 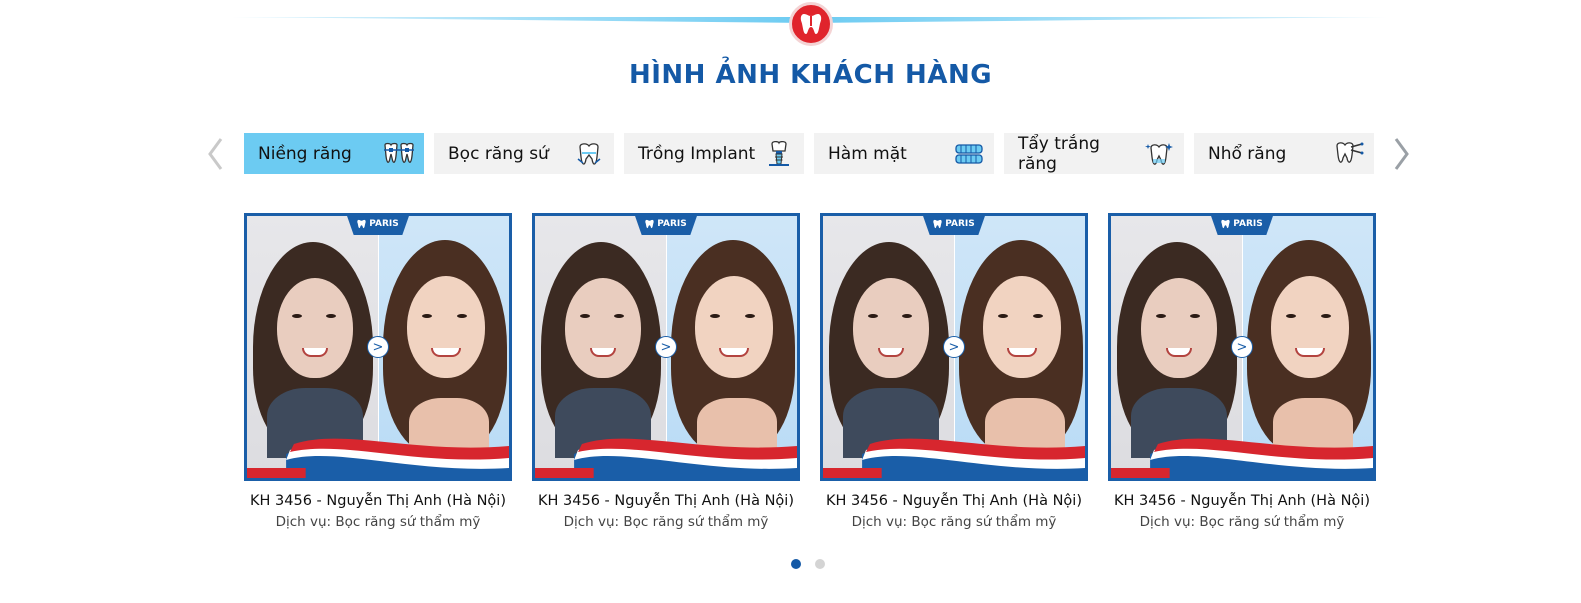 What do you see at coordinates (1247, 153) in the screenshot?
I see `tab-label: Nhổ răng` at bounding box center [1247, 153].